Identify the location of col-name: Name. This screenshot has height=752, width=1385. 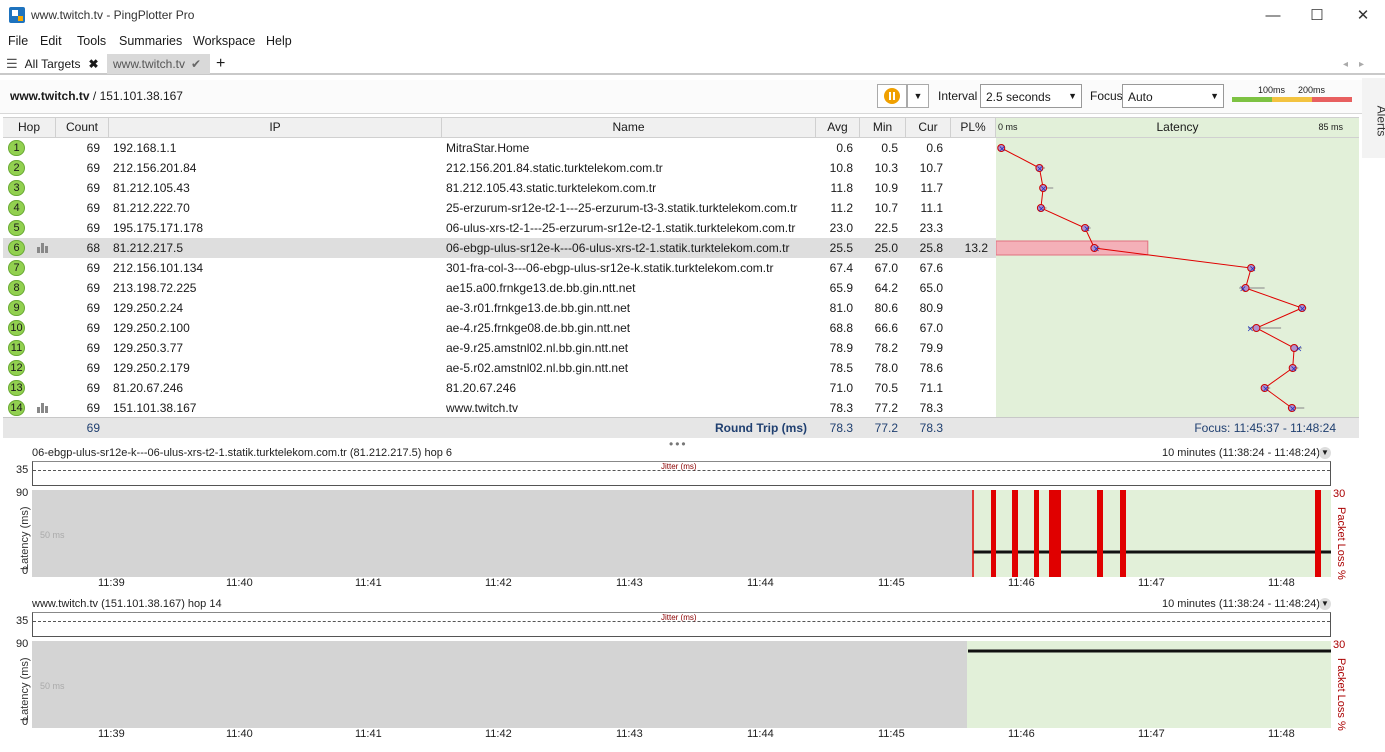
(629, 127).